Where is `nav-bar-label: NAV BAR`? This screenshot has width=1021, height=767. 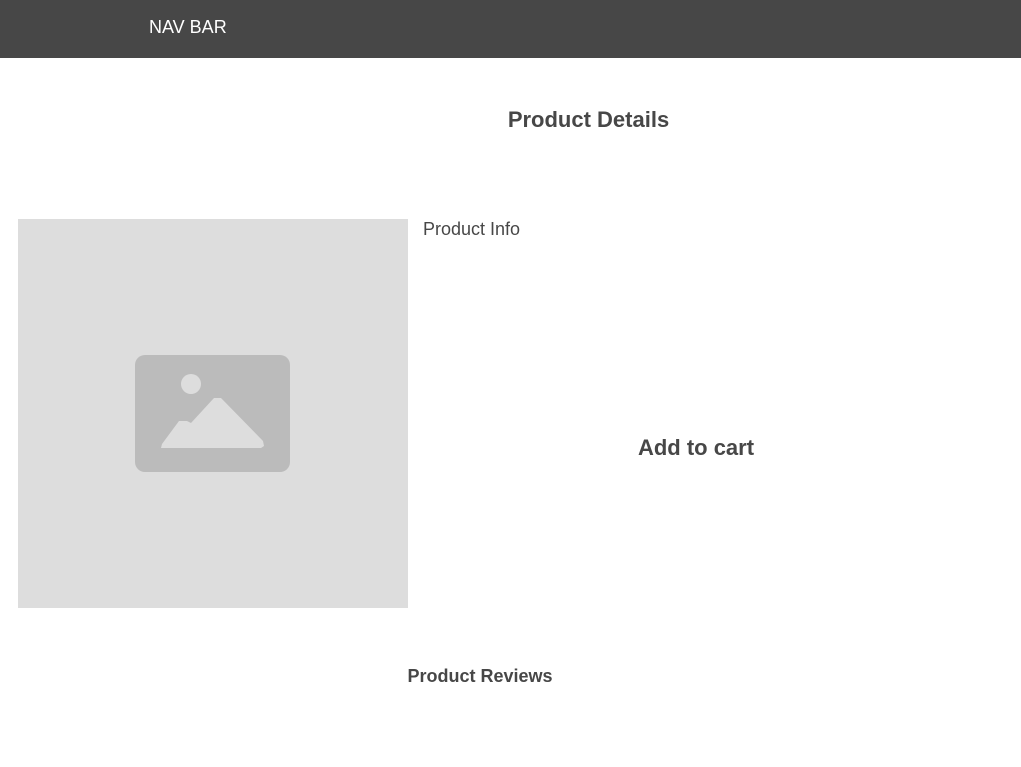 nav-bar-label: NAV BAR is located at coordinates (188, 27).